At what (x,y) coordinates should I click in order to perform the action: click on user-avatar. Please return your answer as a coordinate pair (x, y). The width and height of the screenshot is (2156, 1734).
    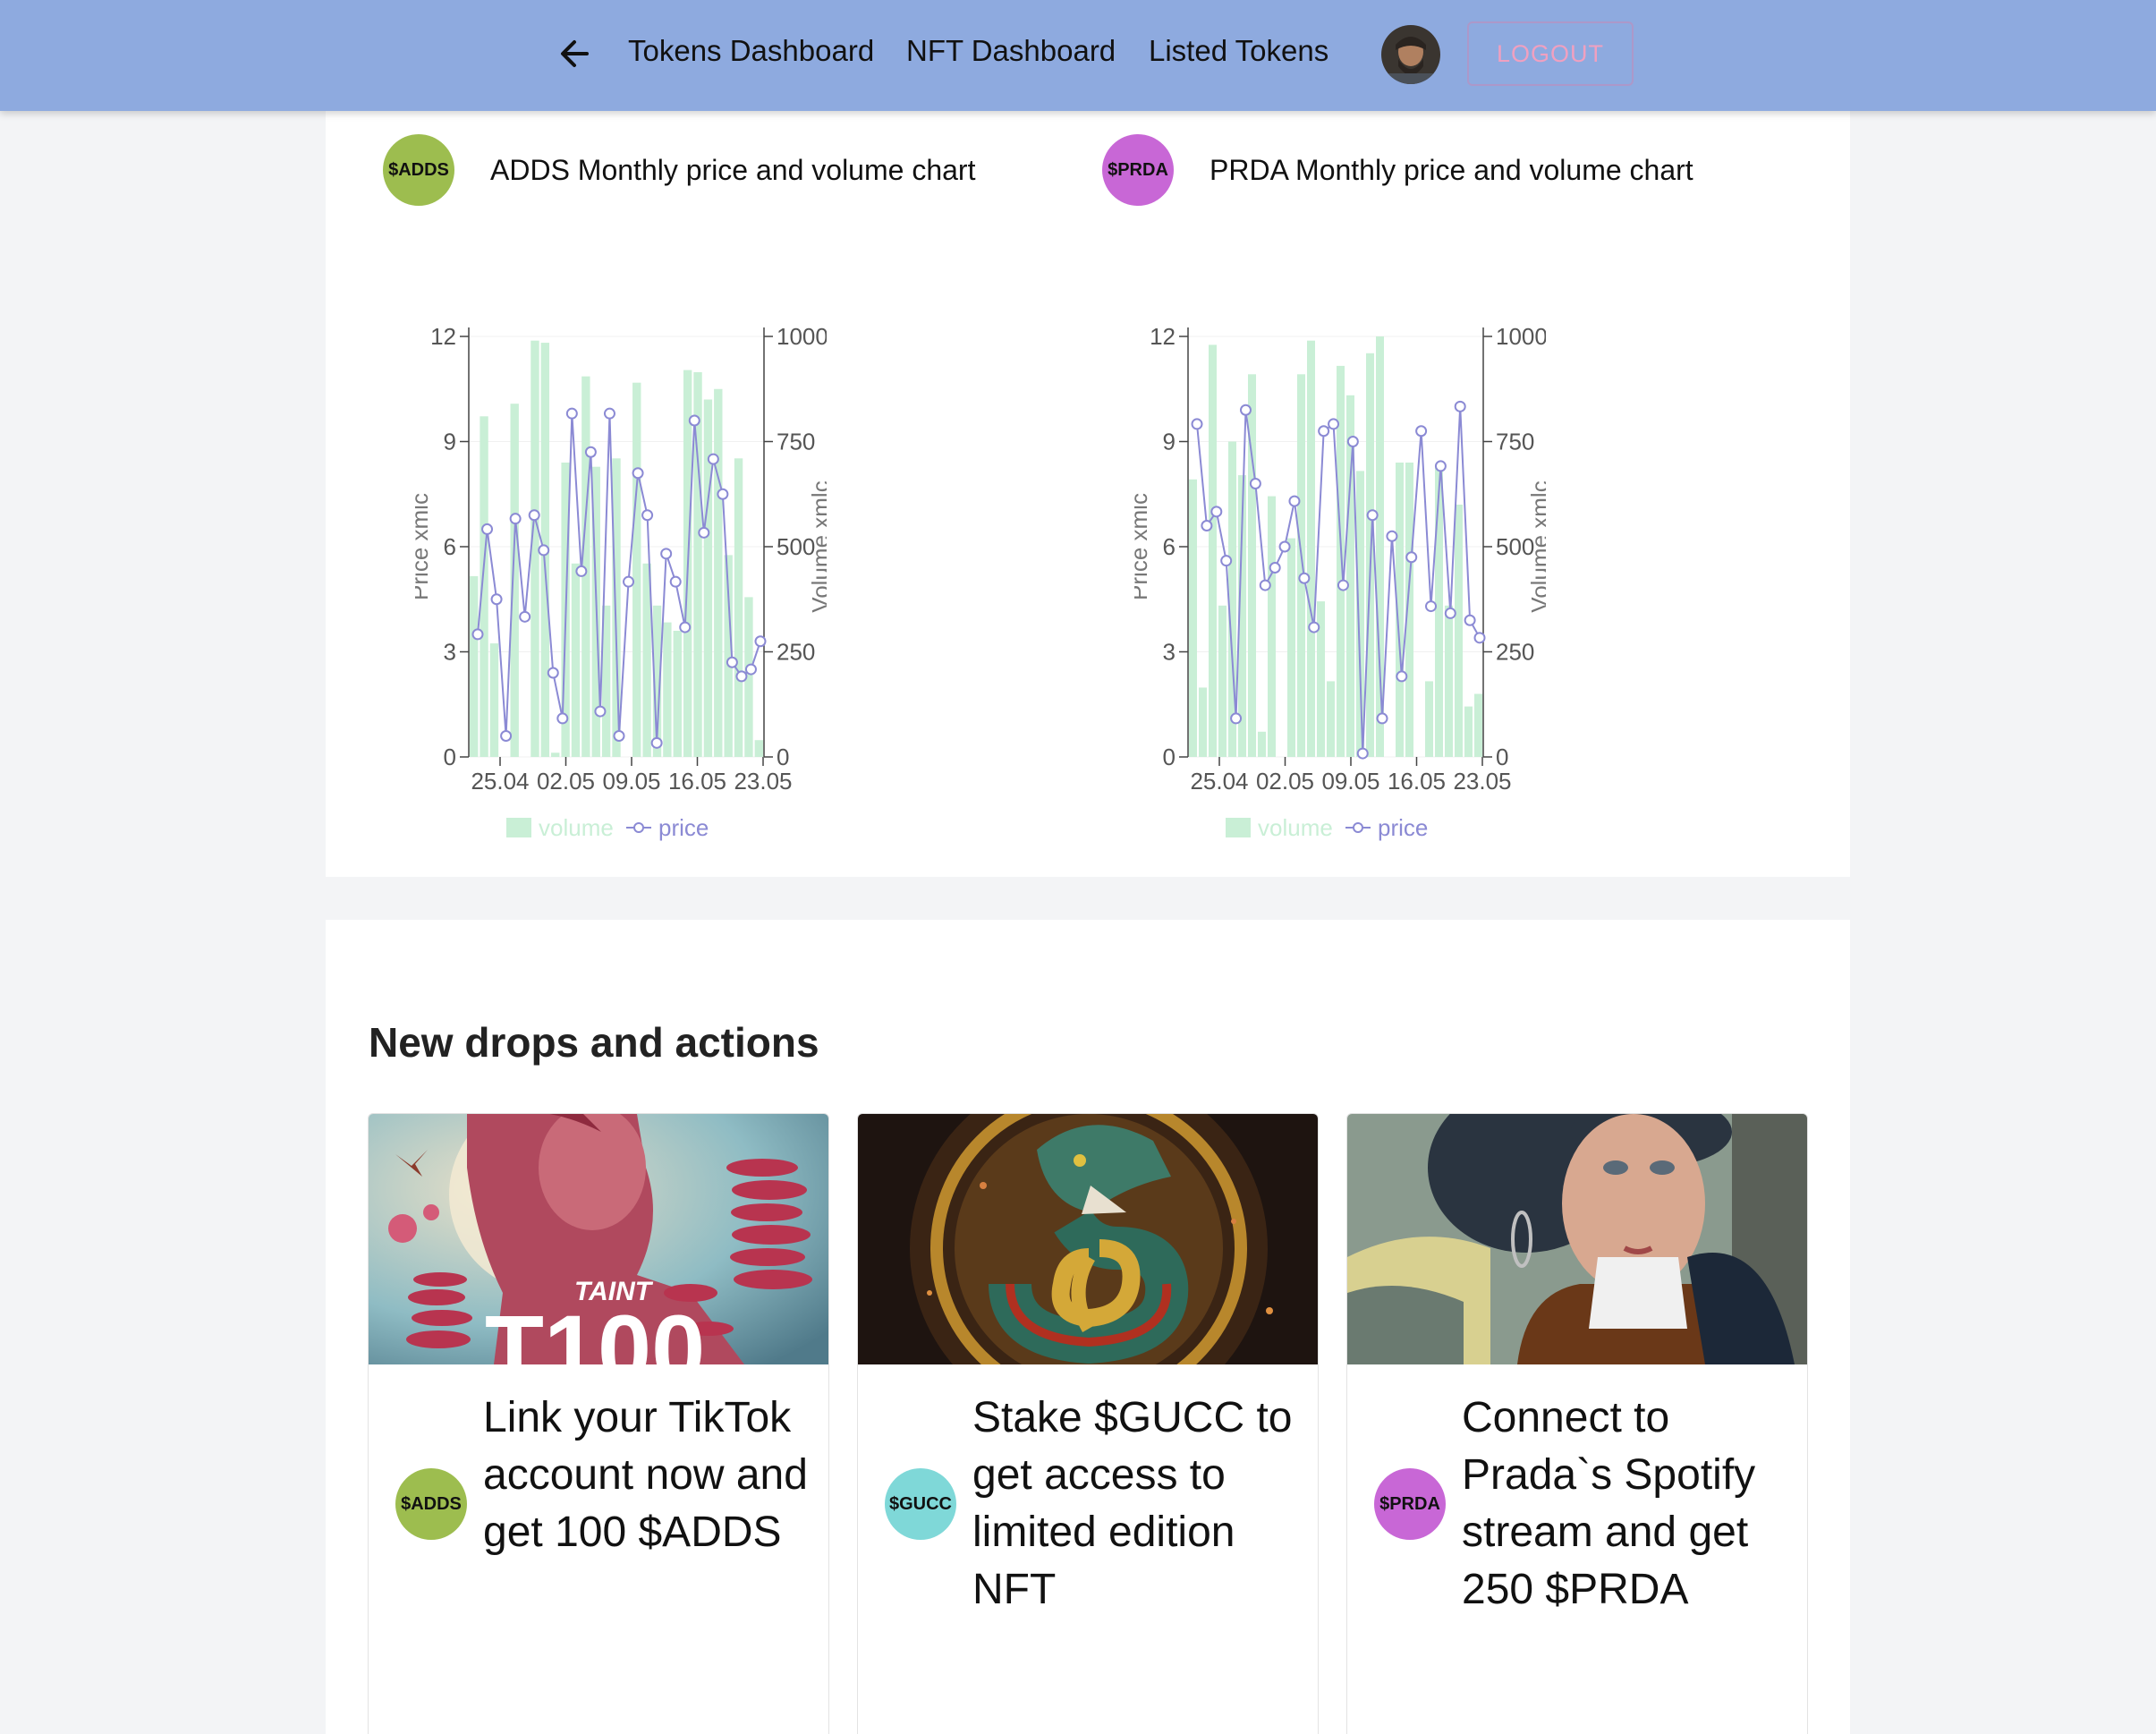
    Looking at the image, I should click on (1410, 54).